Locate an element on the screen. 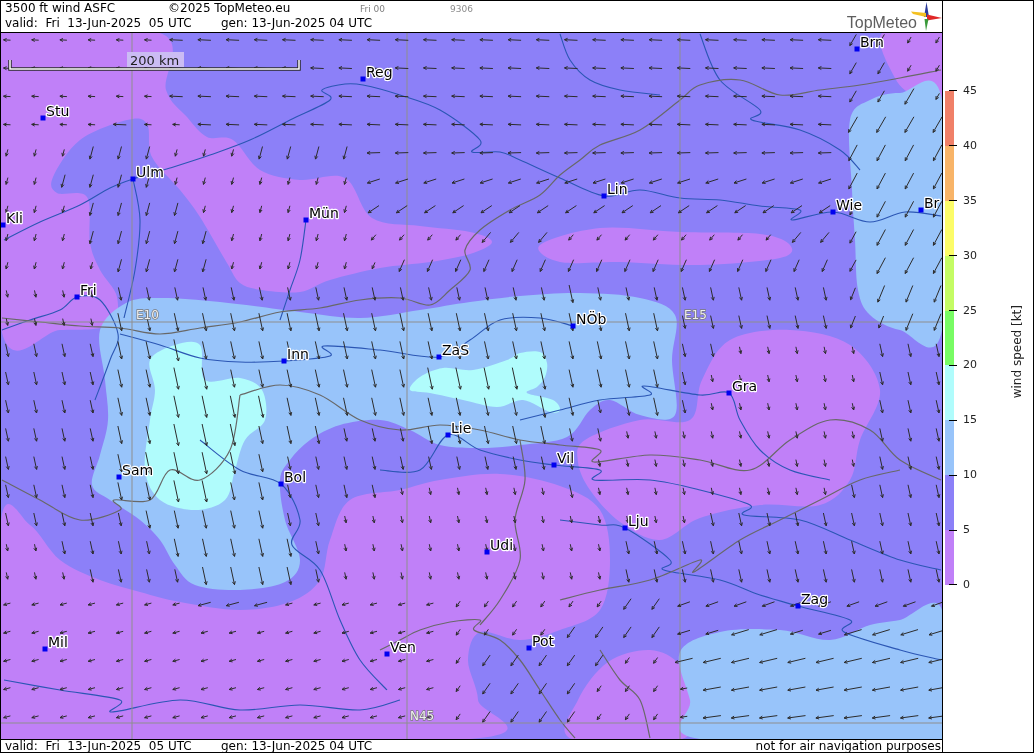 The width and height of the screenshot is (1034, 753). city-label: NÖb is located at coordinates (591, 319).